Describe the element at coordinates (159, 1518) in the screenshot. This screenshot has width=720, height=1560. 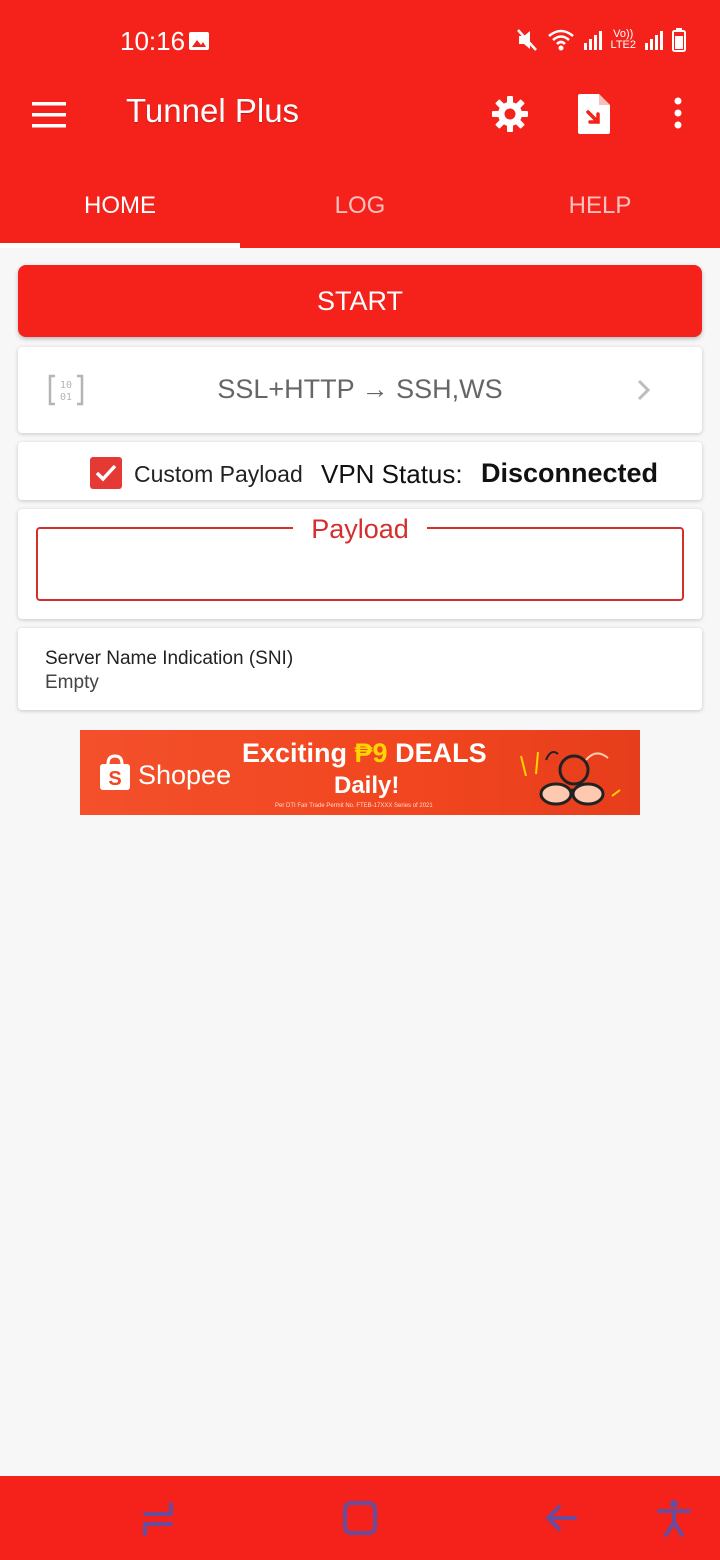
I see `recents-icon` at that location.